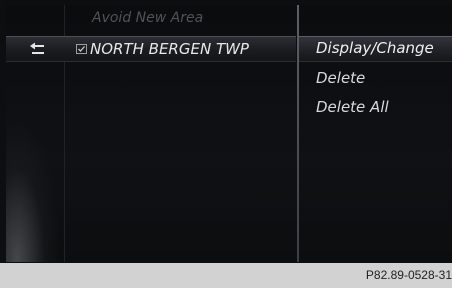 This screenshot has width=452, height=288. What do you see at coordinates (226, 275) in the screenshot?
I see `caption-bar: P82.89-0528-31` at bounding box center [226, 275].